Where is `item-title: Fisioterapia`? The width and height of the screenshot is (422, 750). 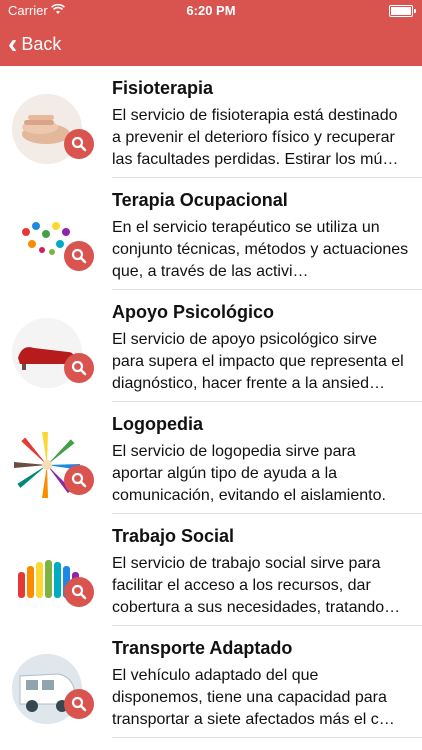 item-title: Fisioterapia is located at coordinates (163, 88).